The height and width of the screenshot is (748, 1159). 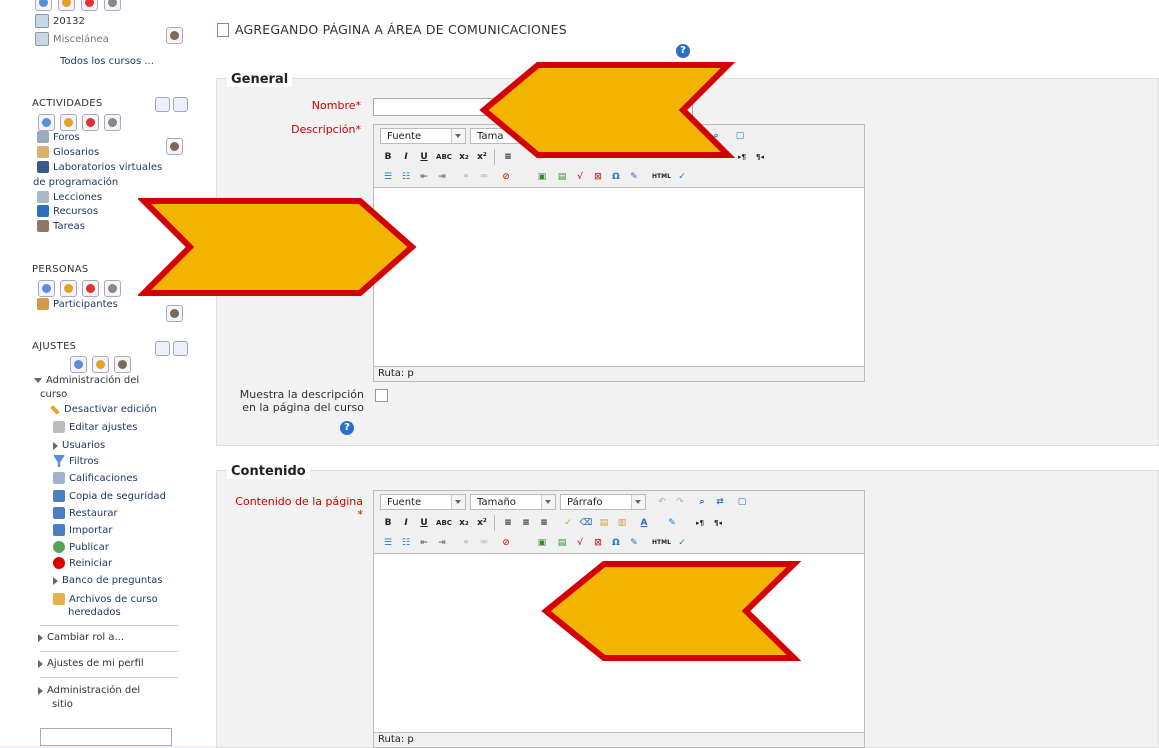 I want to click on paste-text-icon: ▤, so click(x=604, y=523).